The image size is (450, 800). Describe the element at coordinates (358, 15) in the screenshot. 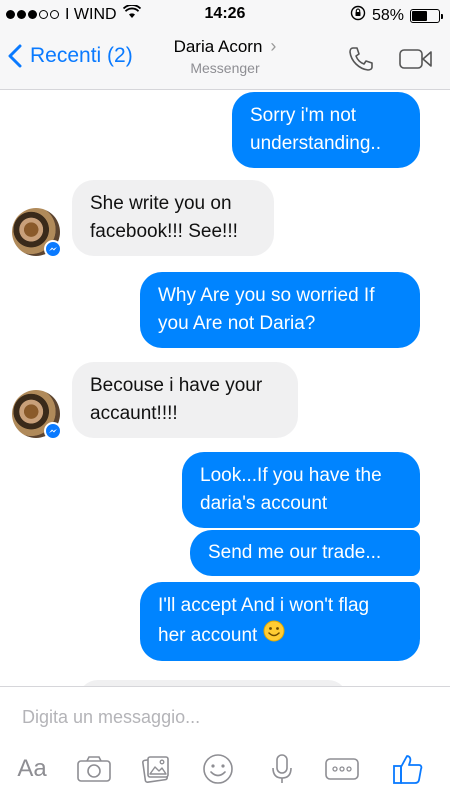

I see `rotation-lock-icon` at that location.